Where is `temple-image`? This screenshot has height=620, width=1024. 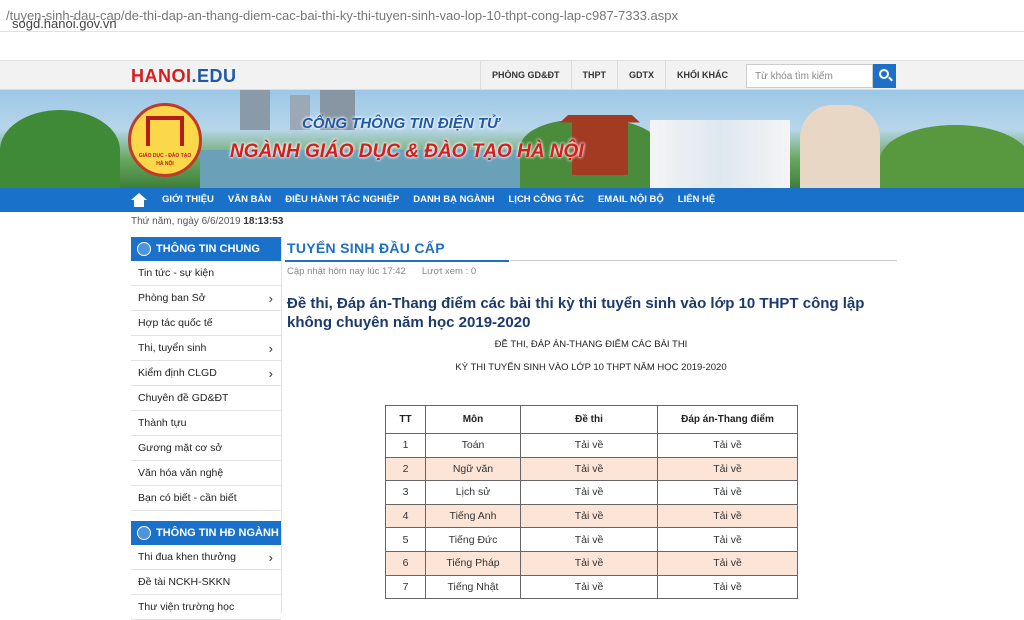
temple-image is located at coordinates (600, 145).